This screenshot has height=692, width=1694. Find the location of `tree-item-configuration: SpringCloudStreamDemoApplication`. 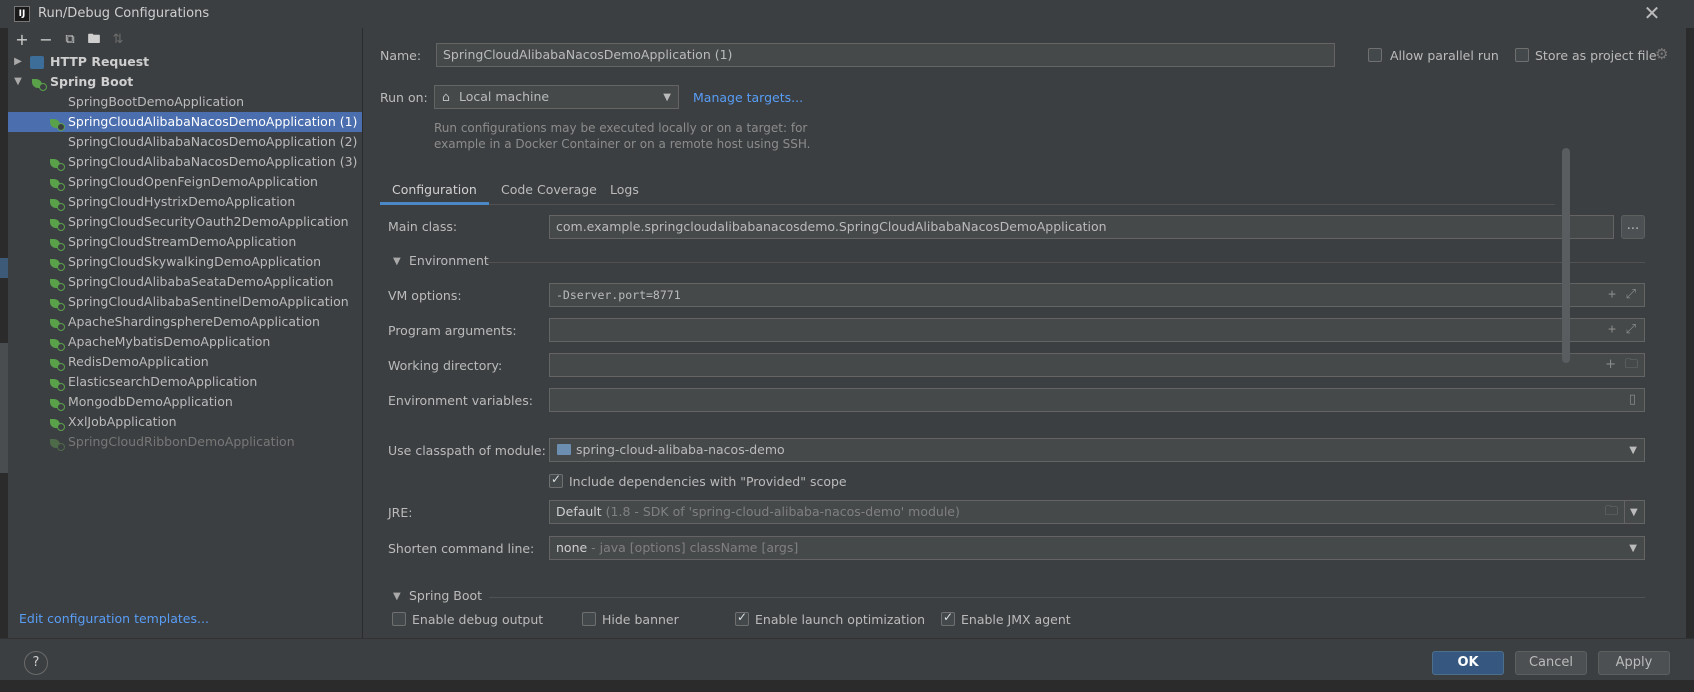

tree-item-configuration: SpringCloudStreamDemoApplication is located at coordinates (185, 242).